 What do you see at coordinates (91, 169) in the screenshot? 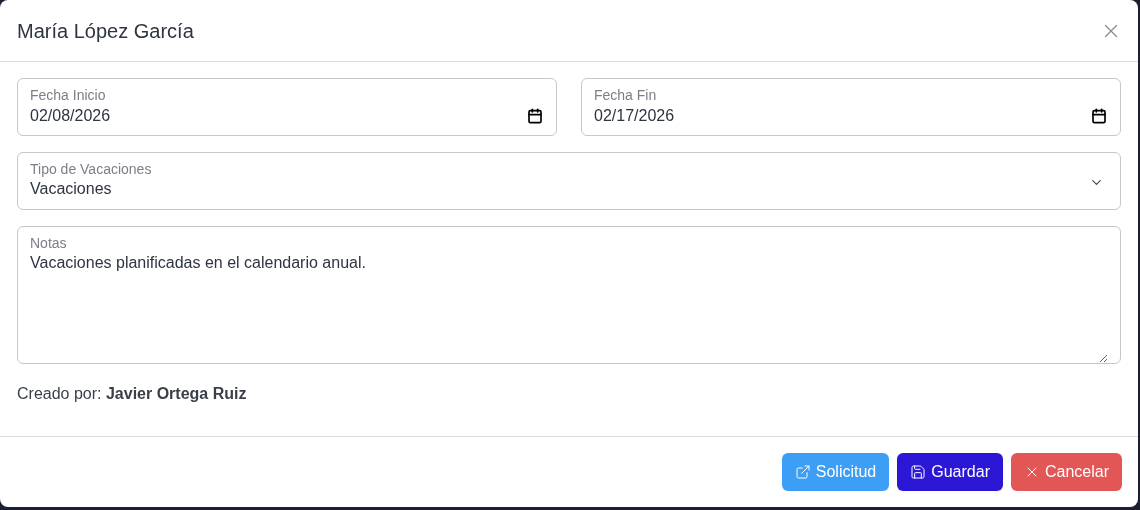
I see `field-label: Tipo de Vacaciones` at bounding box center [91, 169].